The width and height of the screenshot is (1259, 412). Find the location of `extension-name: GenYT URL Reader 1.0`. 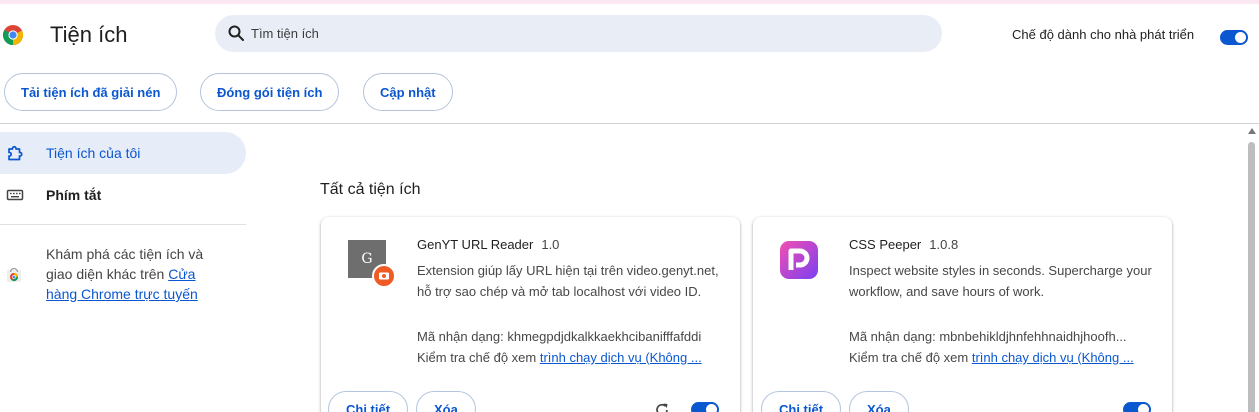

extension-name: GenYT URL Reader 1.0 is located at coordinates (488, 244).